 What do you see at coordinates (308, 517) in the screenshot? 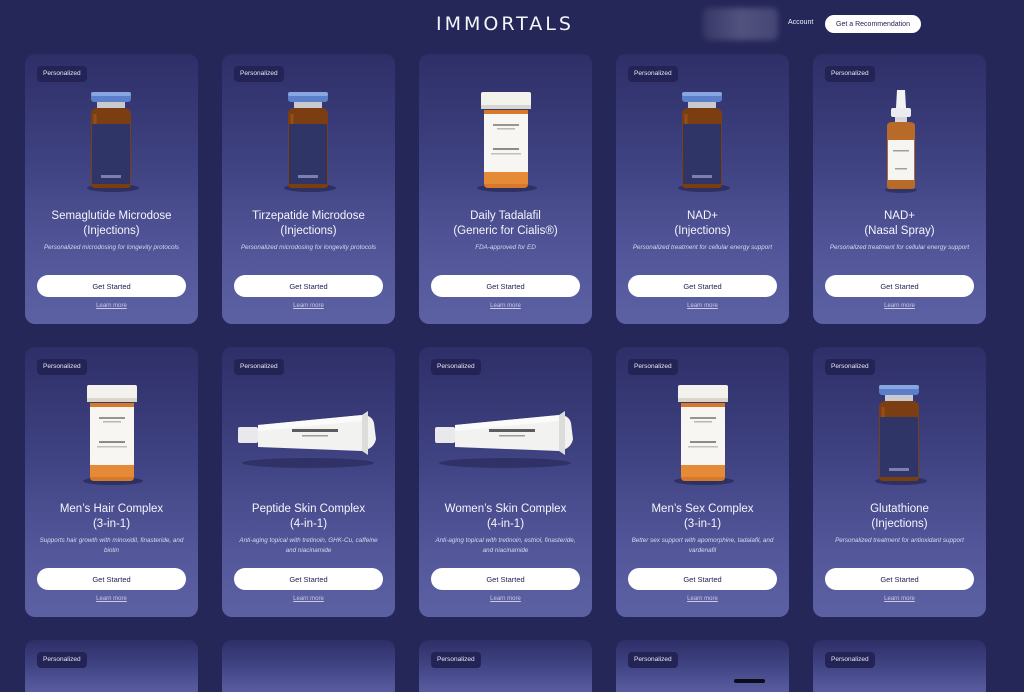
I see `product-title: Peptide Skin Complex (4-in-1)` at bounding box center [308, 517].